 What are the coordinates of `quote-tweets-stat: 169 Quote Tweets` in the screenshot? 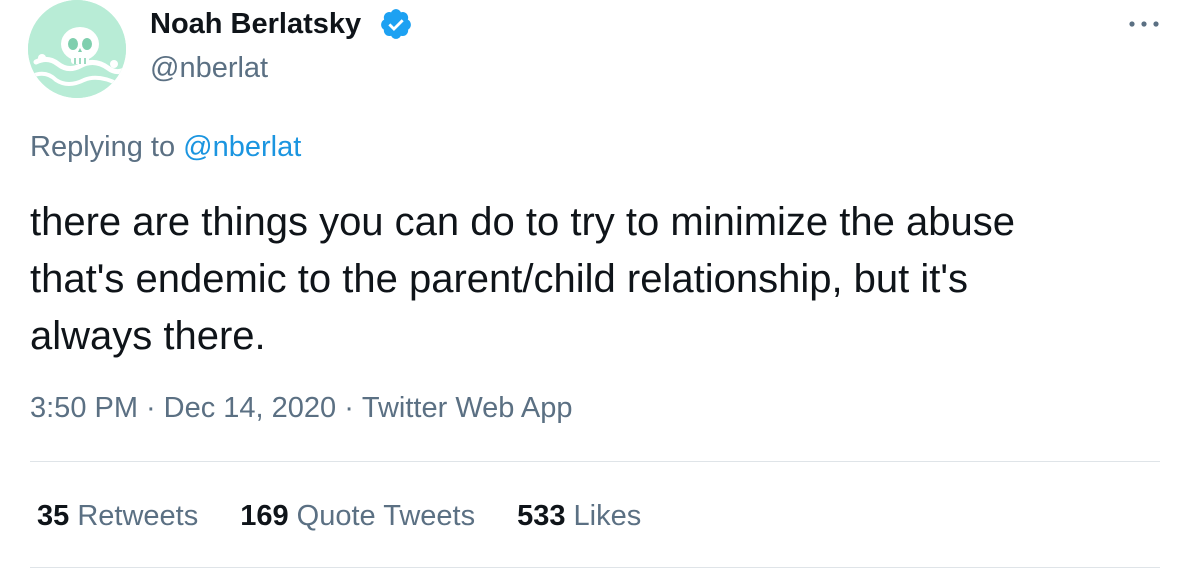 It's located at (357, 516).